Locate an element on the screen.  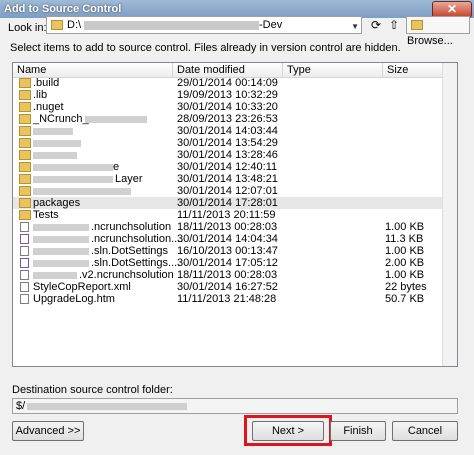
next-button: Next > is located at coordinates (288, 431).